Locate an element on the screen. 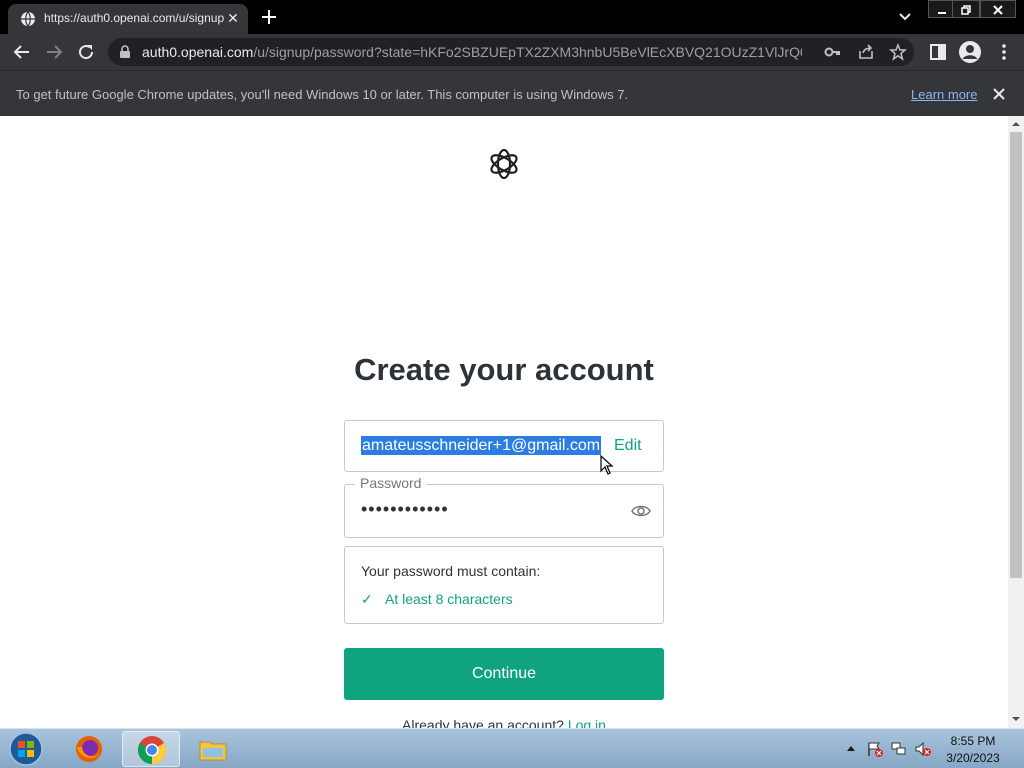 The width and height of the screenshot is (1024, 768). bookmark-star-icon is located at coordinates (898, 52).